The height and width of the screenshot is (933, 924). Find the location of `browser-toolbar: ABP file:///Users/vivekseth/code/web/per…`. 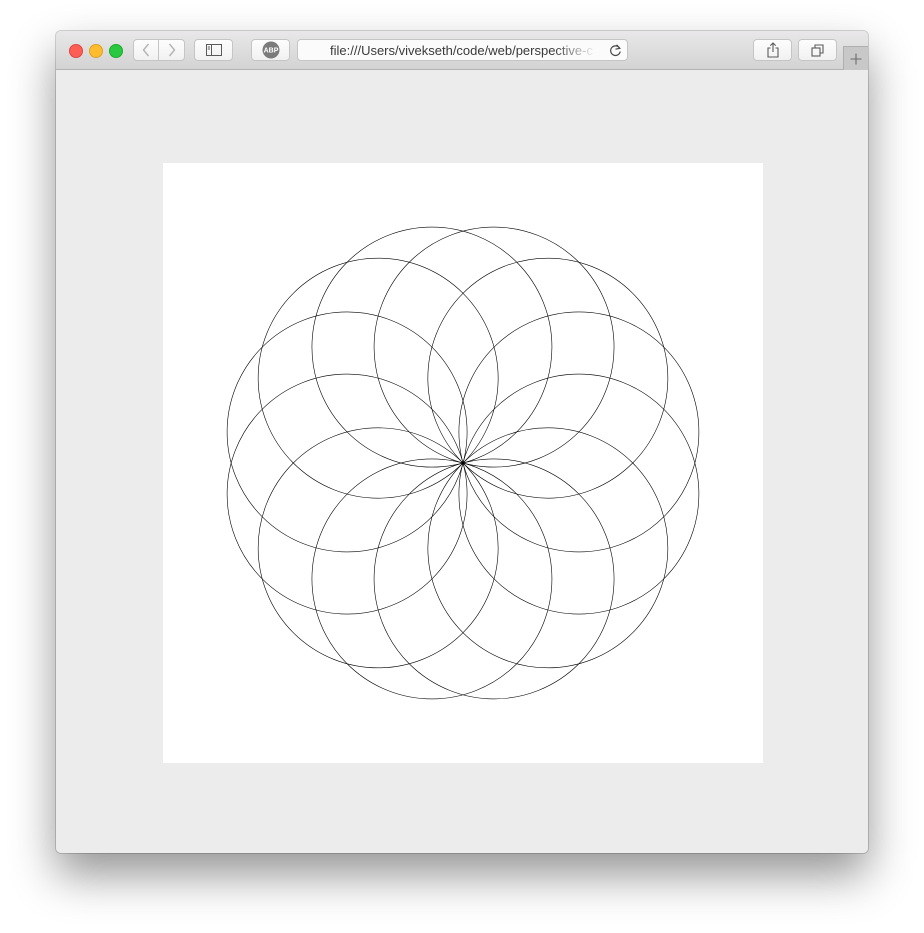

browser-toolbar: ABP file:///Users/vivekseth/code/web/per… is located at coordinates (462, 50).